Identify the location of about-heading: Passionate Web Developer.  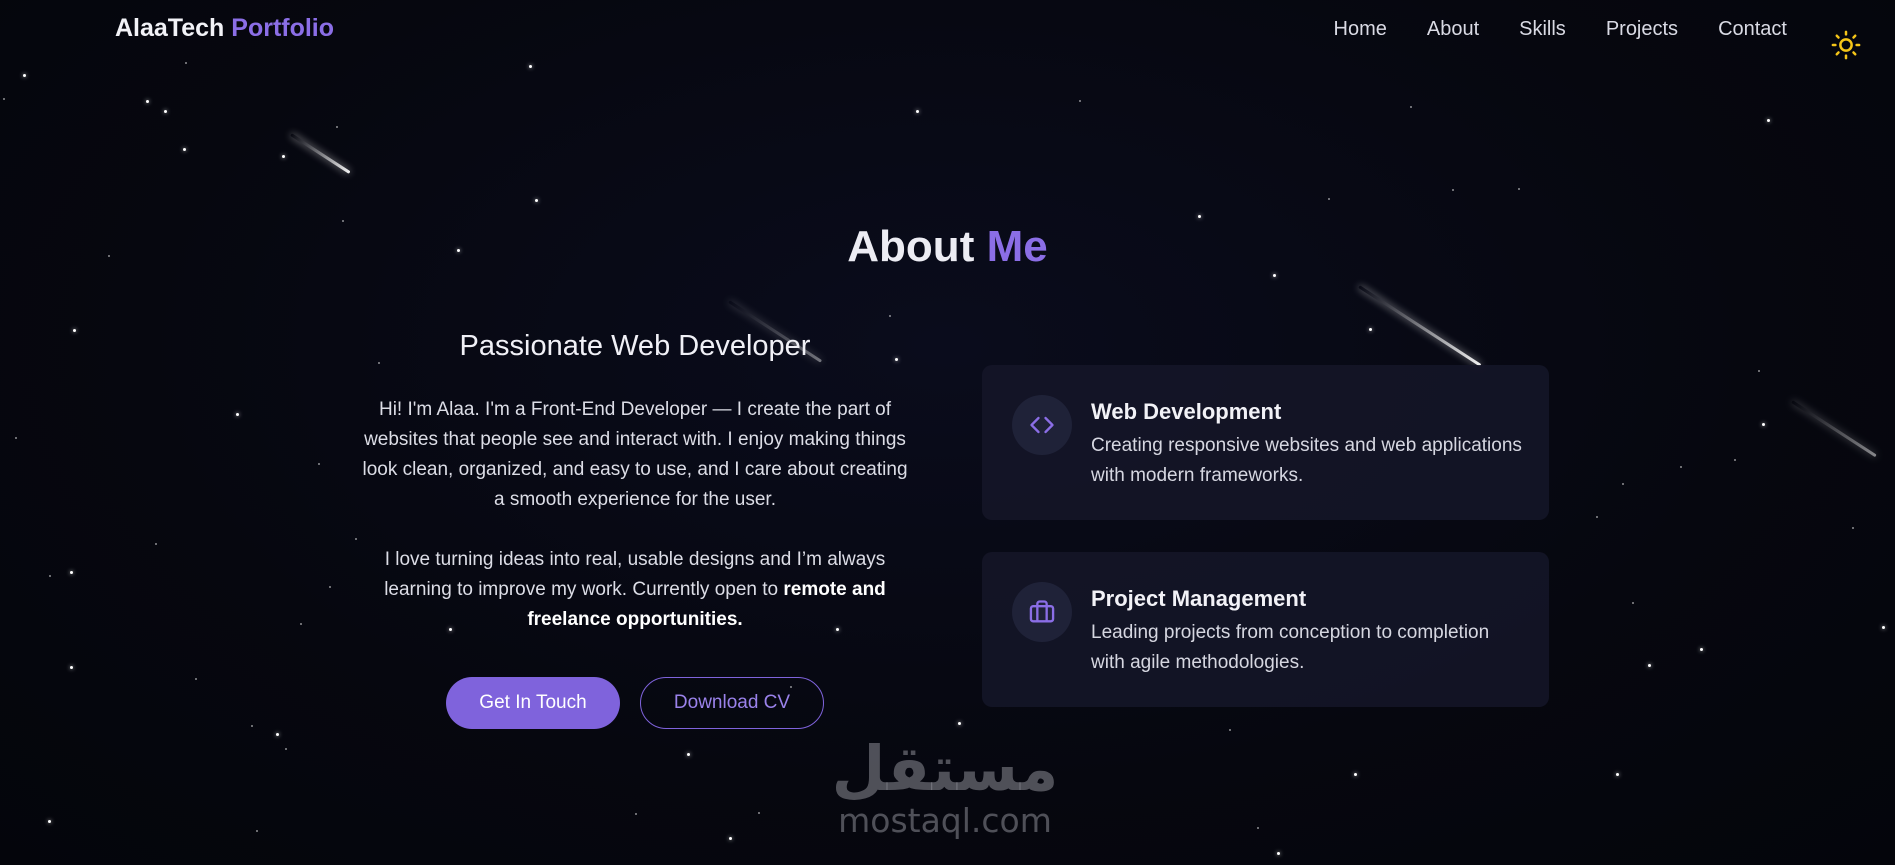
(635, 346).